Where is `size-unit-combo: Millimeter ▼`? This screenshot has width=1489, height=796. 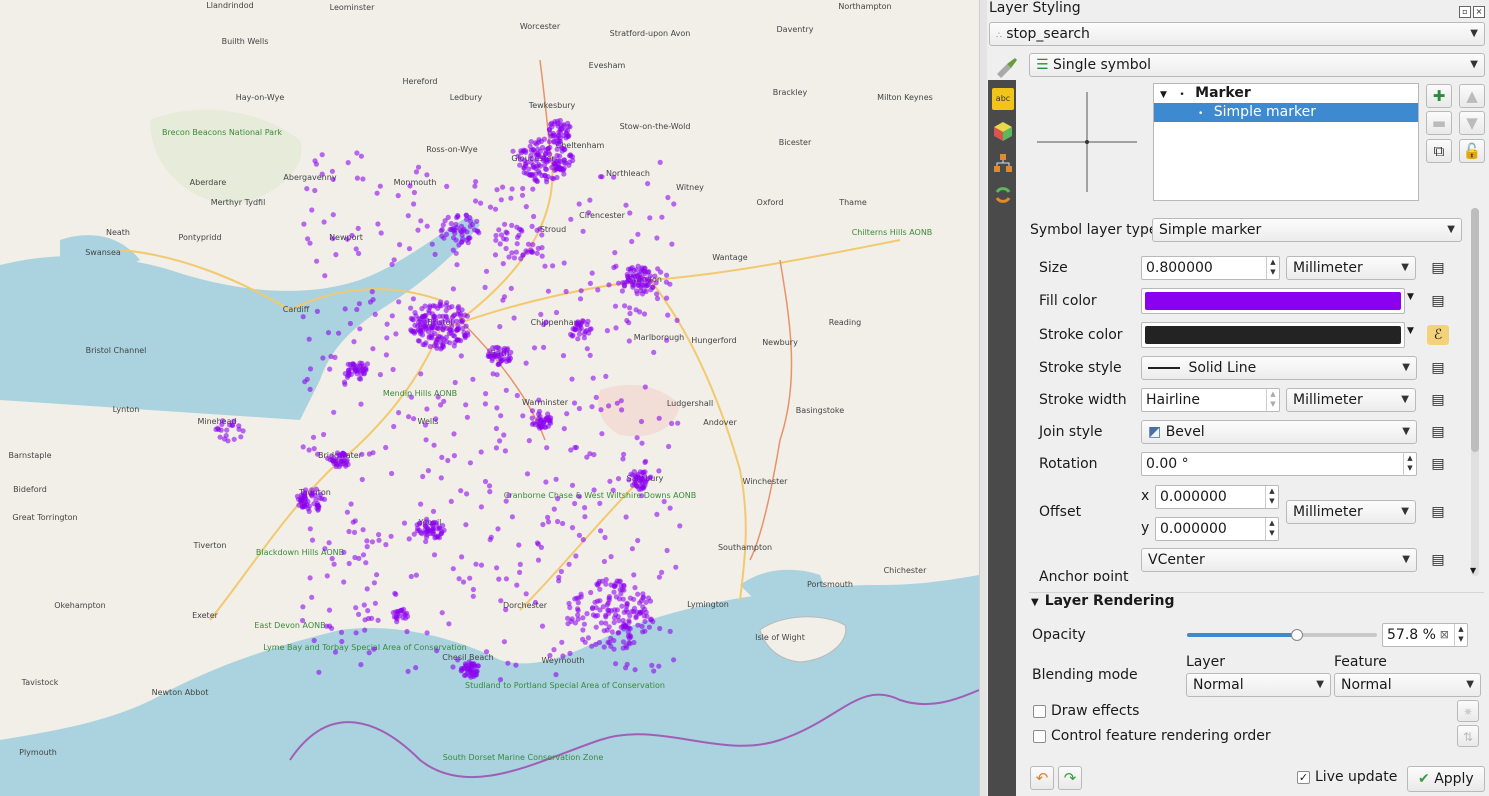 size-unit-combo: Millimeter ▼ is located at coordinates (1351, 268).